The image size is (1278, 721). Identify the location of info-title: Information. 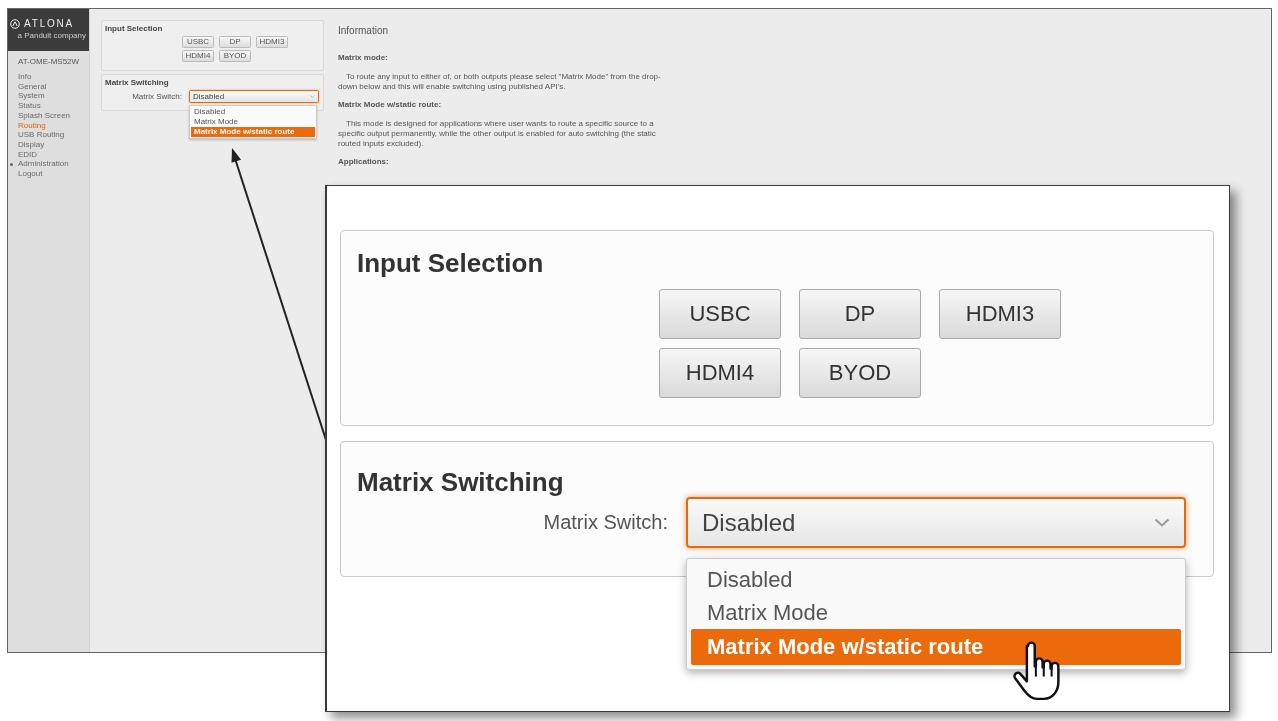
(364, 31).